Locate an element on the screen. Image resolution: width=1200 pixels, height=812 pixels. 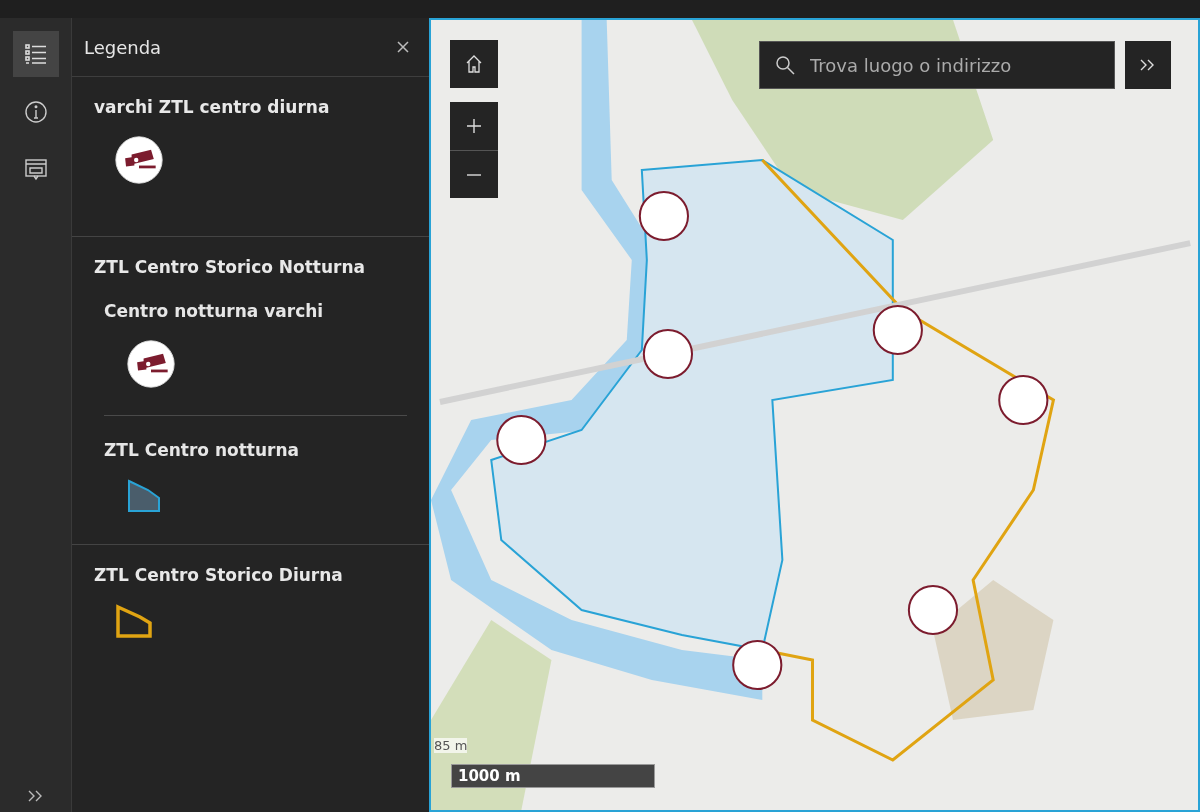
home-icon is located at coordinates (474, 64).